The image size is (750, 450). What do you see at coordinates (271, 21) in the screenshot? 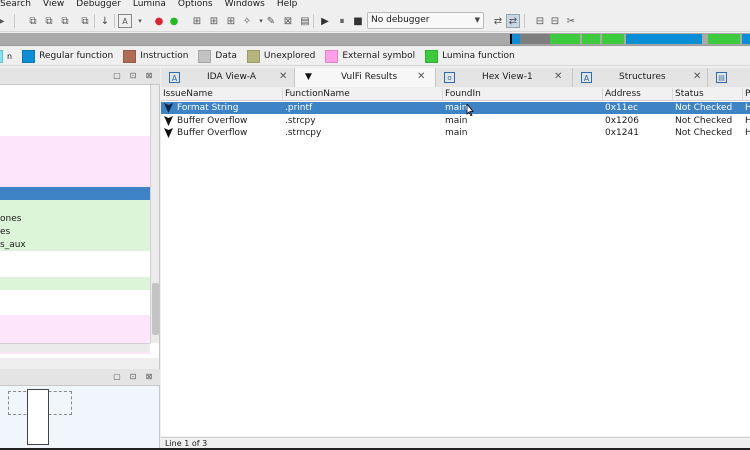
I see `pen-icon: ✎` at bounding box center [271, 21].